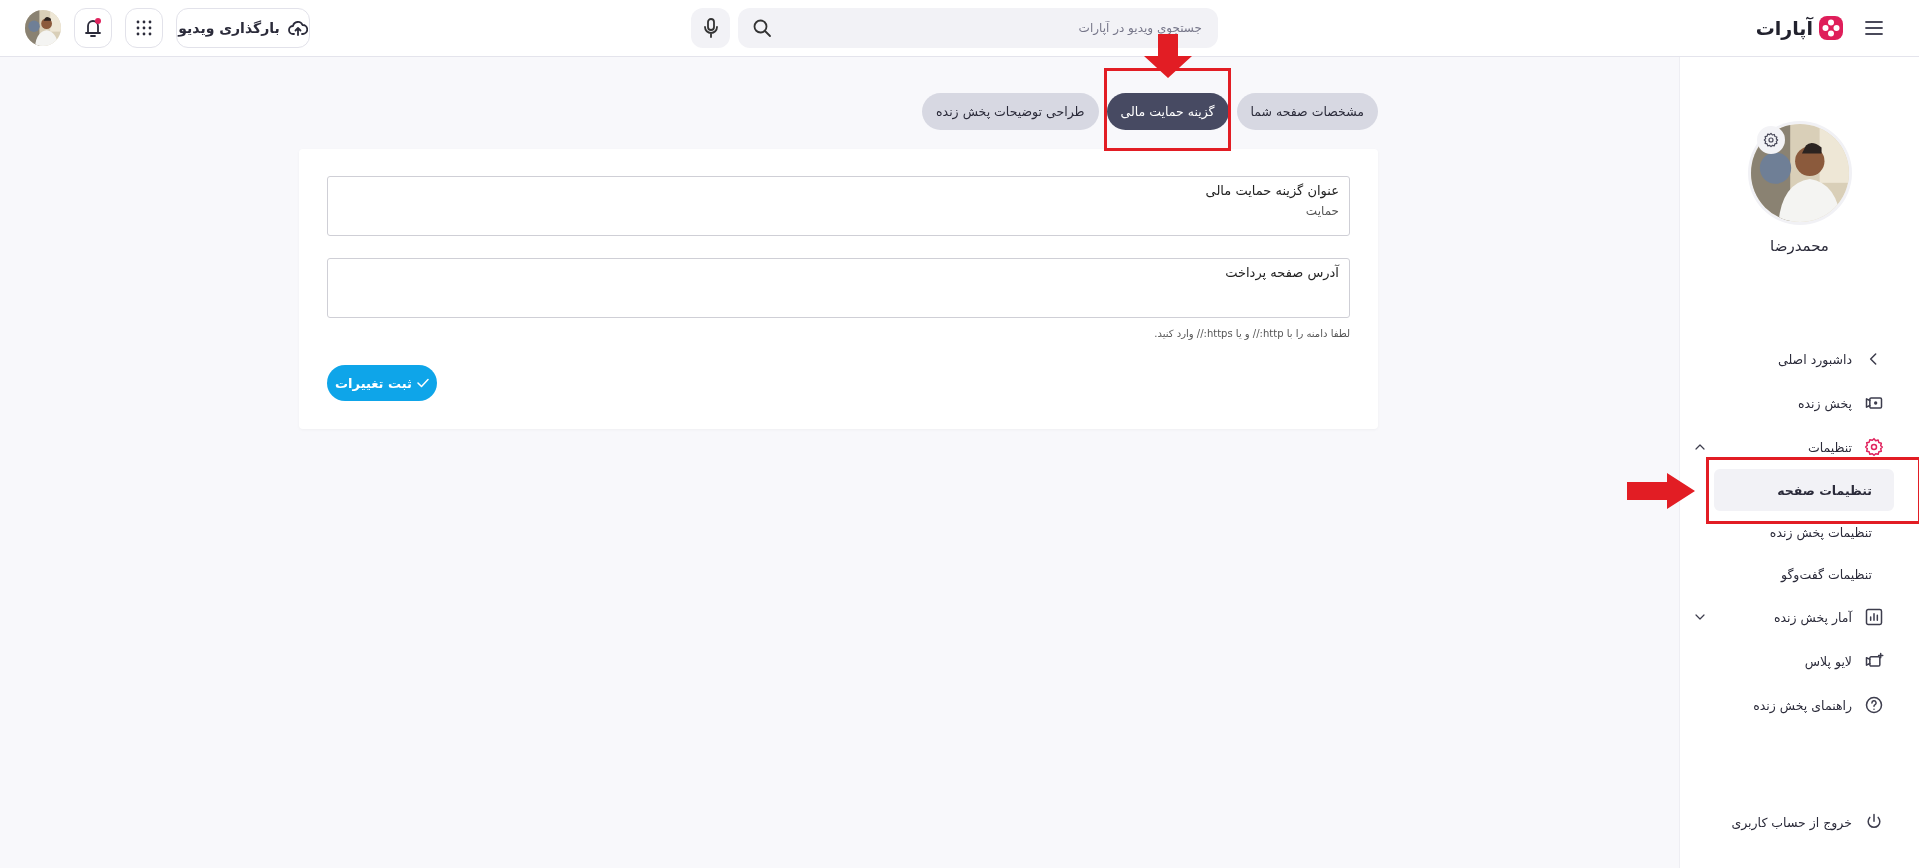 This screenshot has width=1919, height=868. I want to click on sidebar-item: آمار پخش زنده, so click(1782, 617).